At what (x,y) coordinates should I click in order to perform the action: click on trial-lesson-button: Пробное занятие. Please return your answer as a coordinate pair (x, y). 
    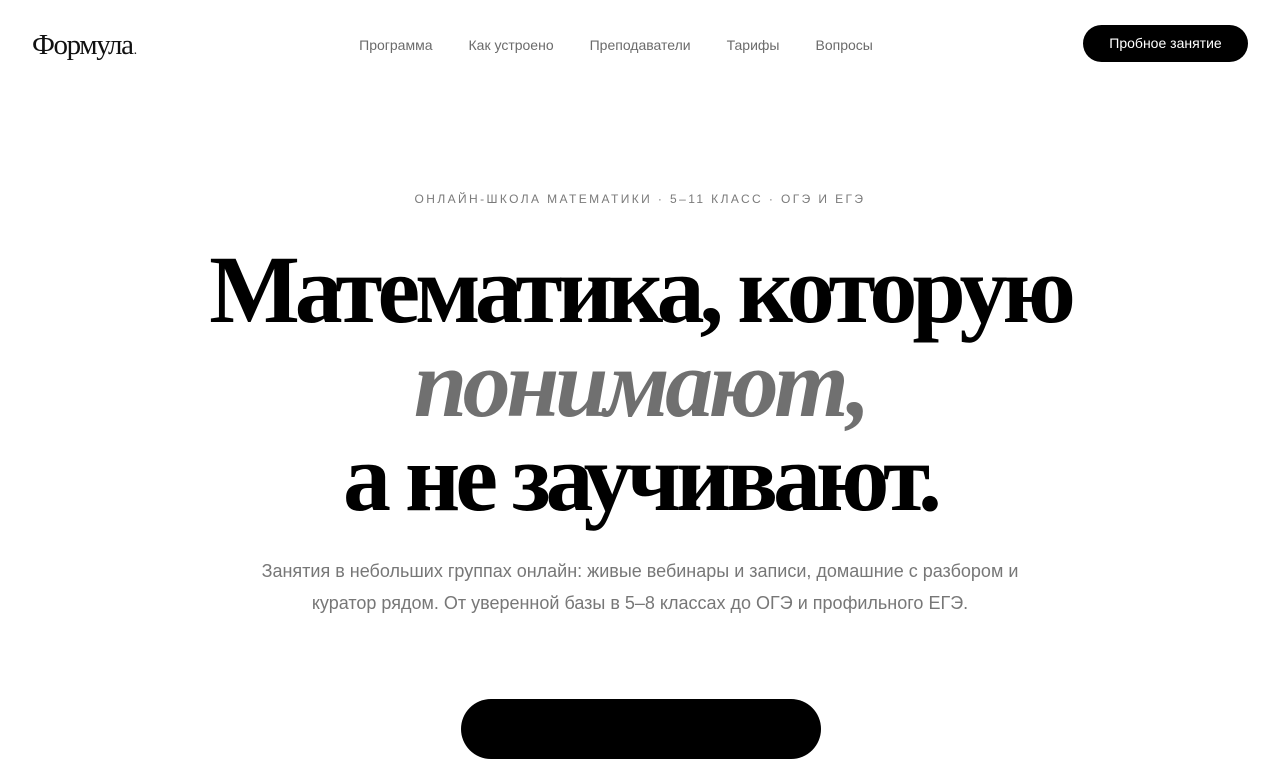
    Looking at the image, I should click on (1165, 43).